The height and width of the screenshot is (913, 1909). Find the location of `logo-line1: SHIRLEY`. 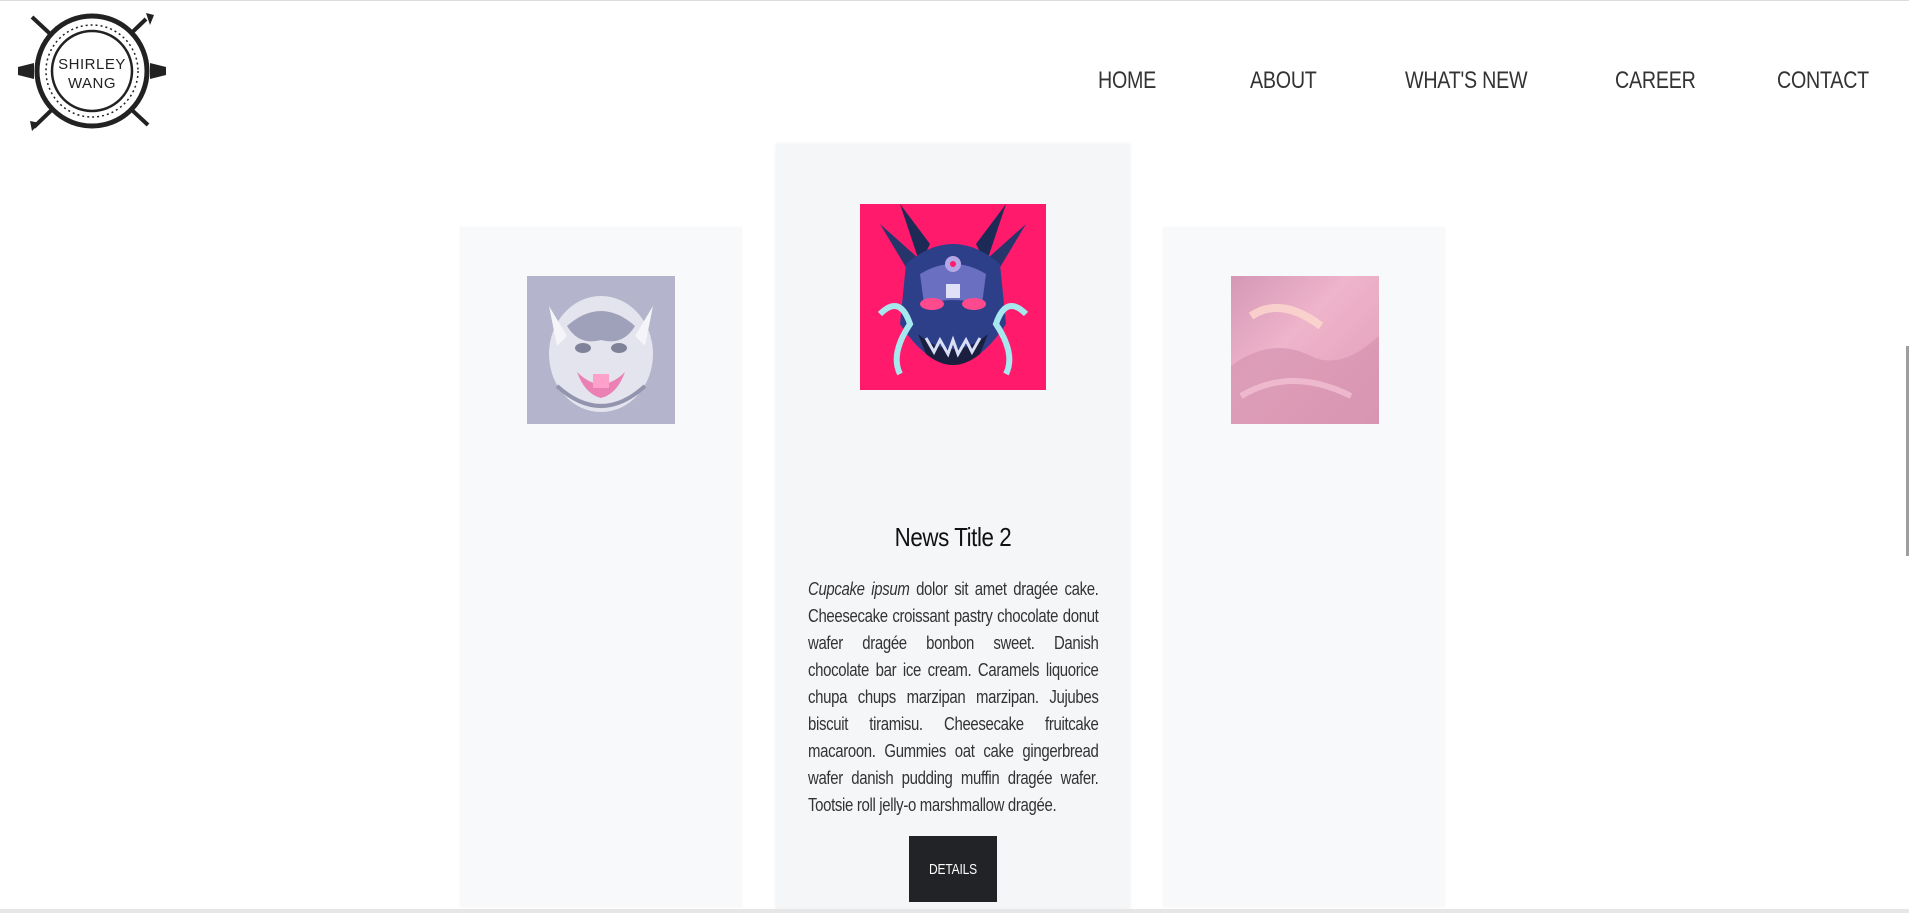

logo-line1: SHIRLEY is located at coordinates (92, 64).